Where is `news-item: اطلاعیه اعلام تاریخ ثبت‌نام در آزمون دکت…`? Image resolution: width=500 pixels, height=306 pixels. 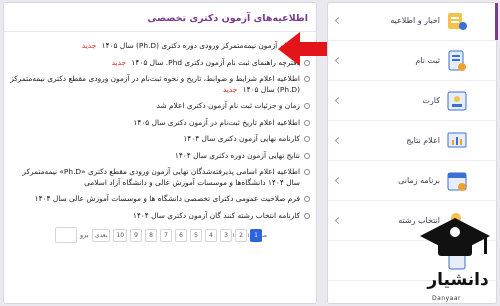
news-item: اطلاعیه اعلام تاریخ ثبت‌نام در آزمون دکت… is located at coordinates (160, 123).